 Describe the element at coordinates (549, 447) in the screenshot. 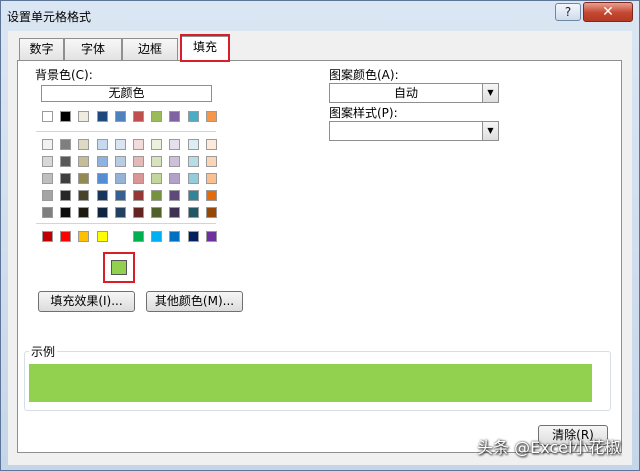

I see `watermark-text: 头条 @Excel小花椒` at that location.